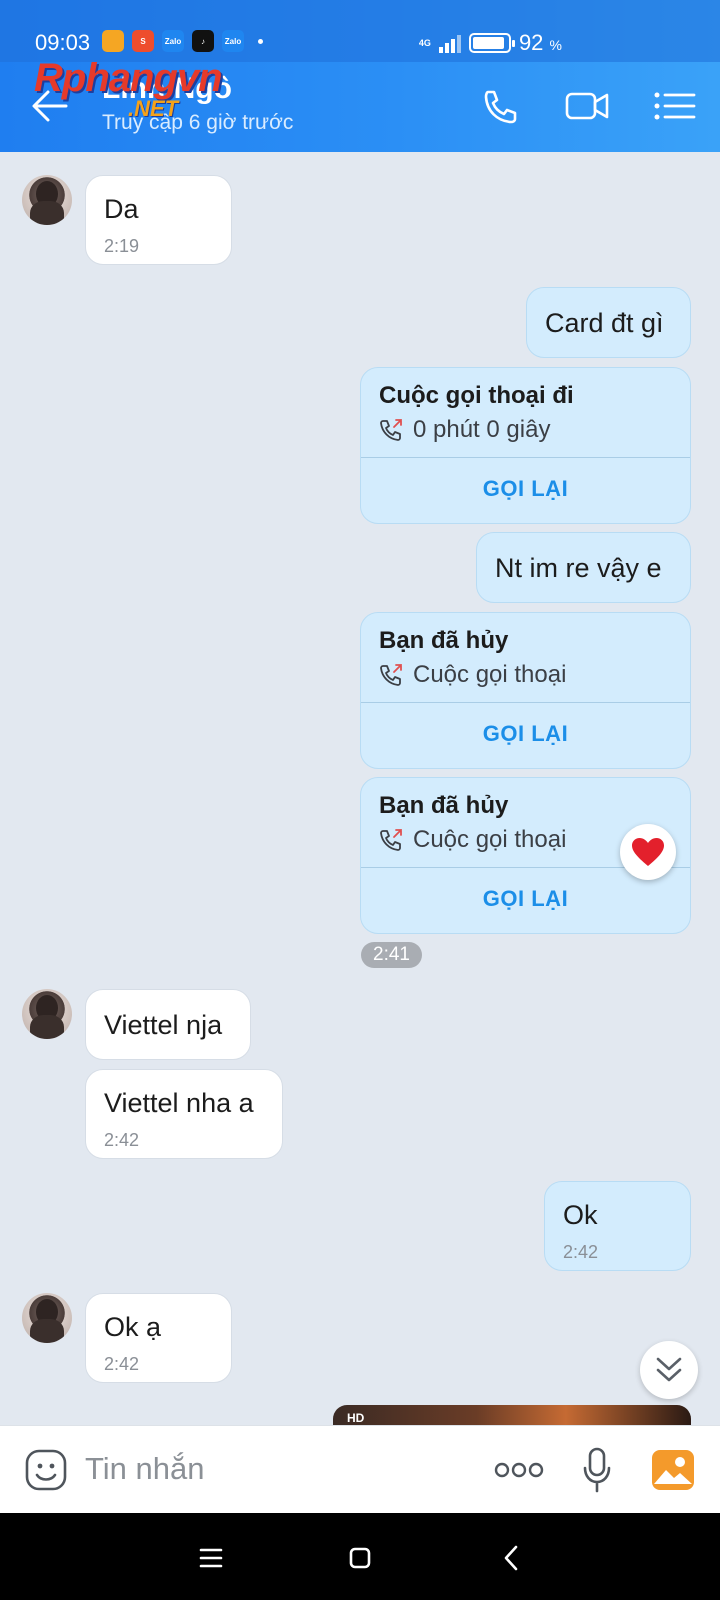 The image size is (720, 1600). Describe the element at coordinates (675, 106) in the screenshot. I see `menu-list-icon` at that location.